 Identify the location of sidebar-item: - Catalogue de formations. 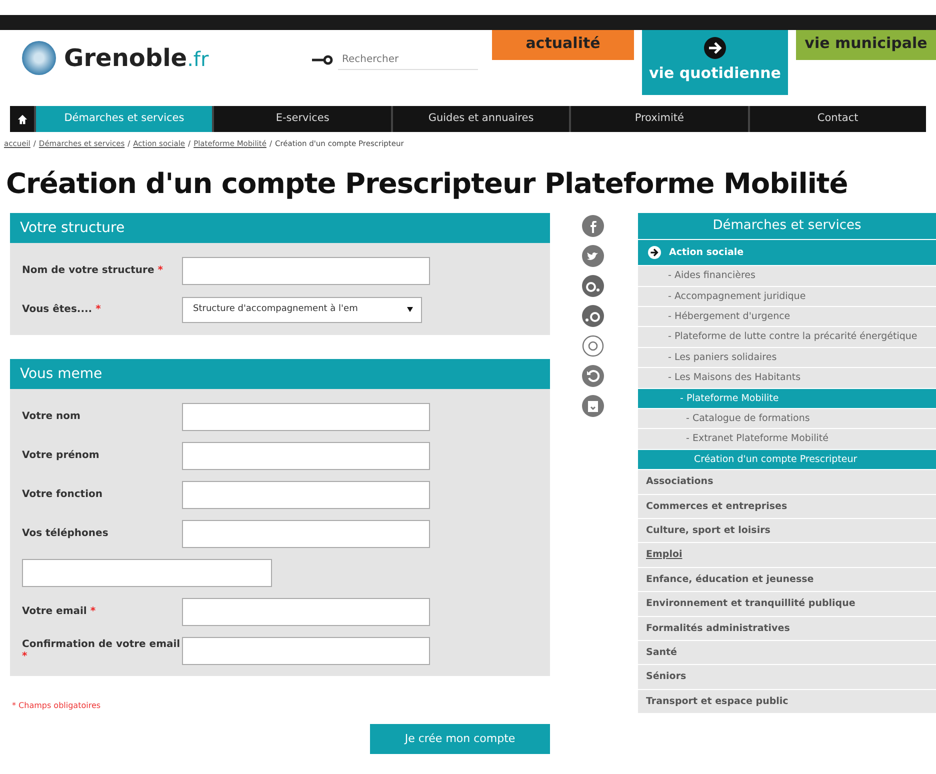
(787, 419).